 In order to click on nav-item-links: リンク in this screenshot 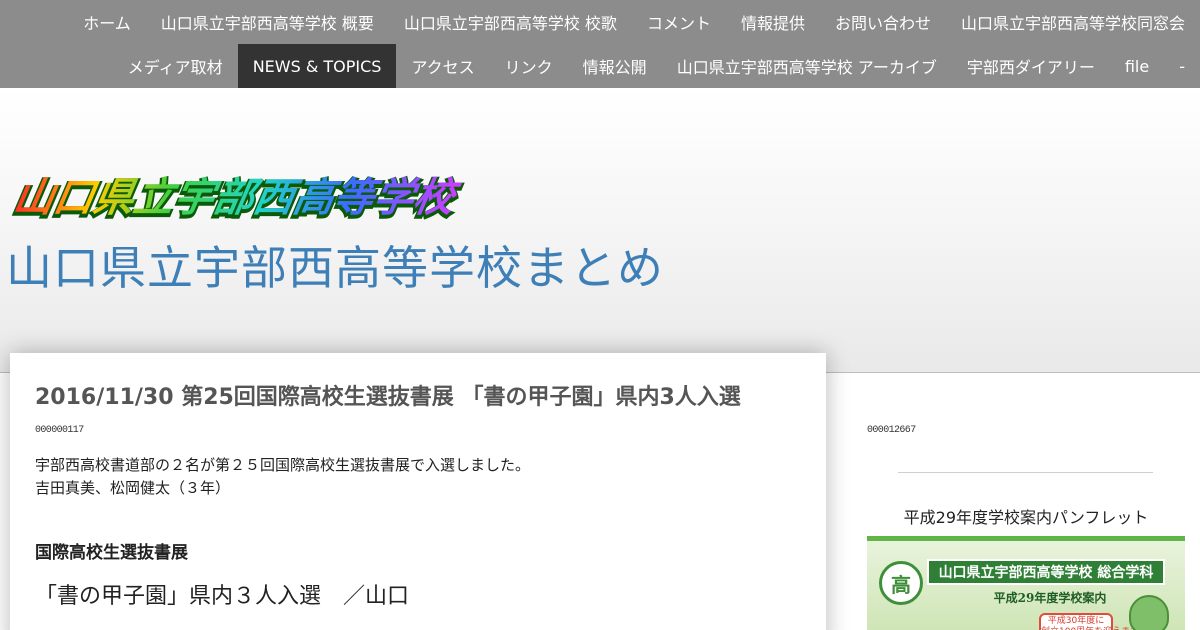, I will do `click(529, 66)`.